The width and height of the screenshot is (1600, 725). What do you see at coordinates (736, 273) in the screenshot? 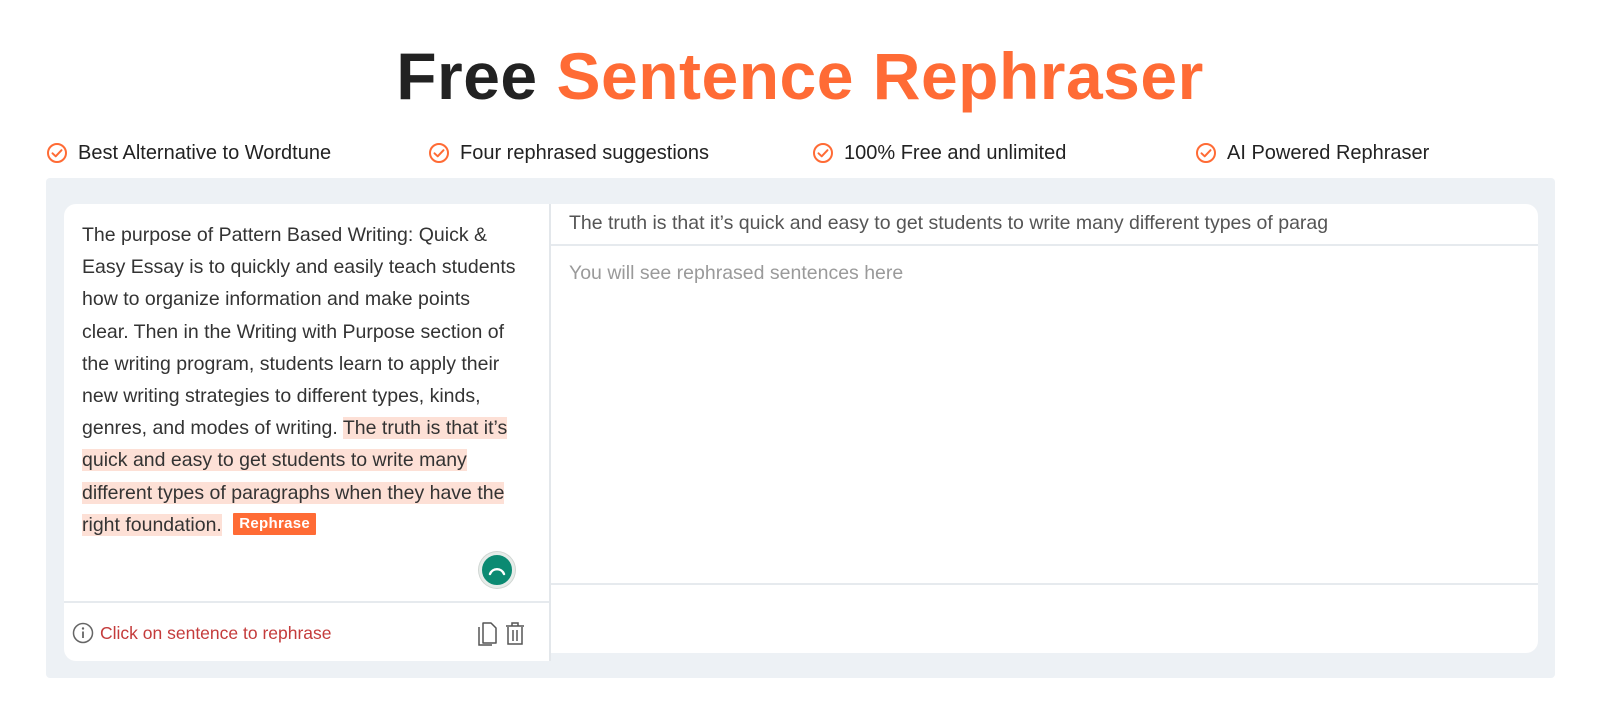
I see `results-placeholder: You will see rephrased sentences here` at bounding box center [736, 273].